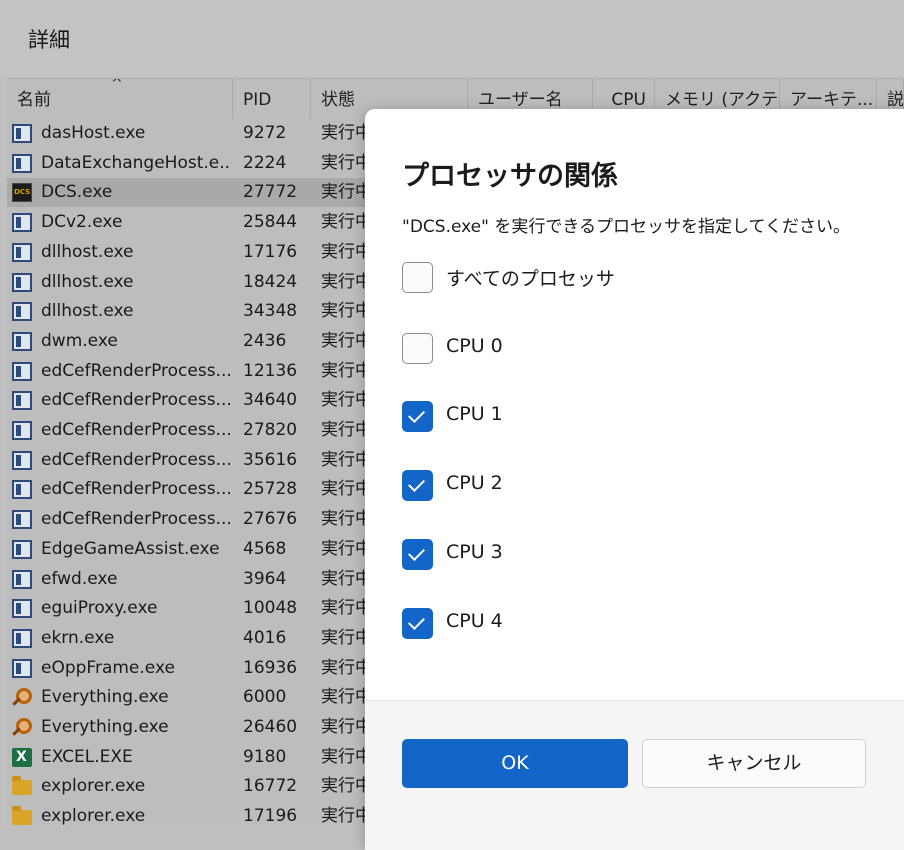 The image size is (904, 850). What do you see at coordinates (77, 192) in the screenshot?
I see `process-name: DCS.exe` at bounding box center [77, 192].